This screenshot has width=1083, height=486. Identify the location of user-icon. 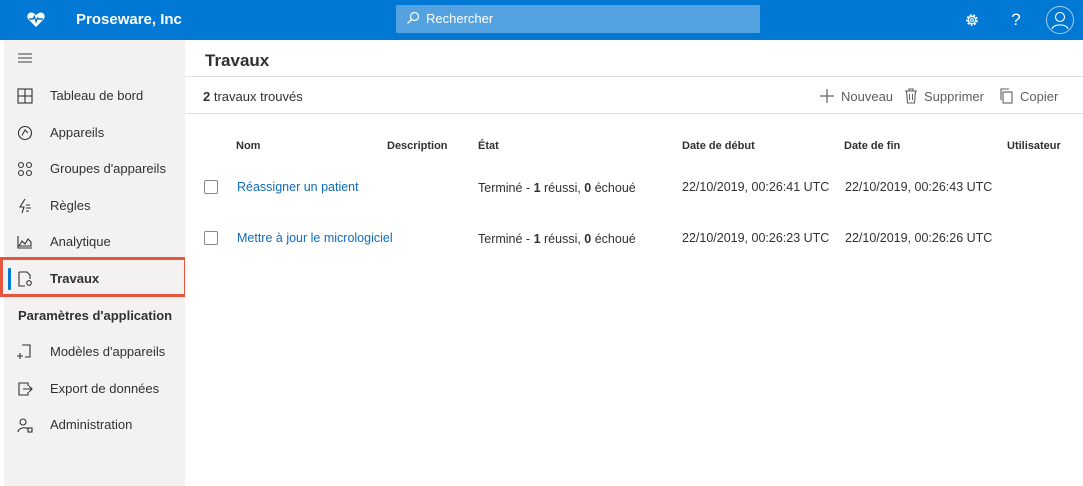
(1060, 20).